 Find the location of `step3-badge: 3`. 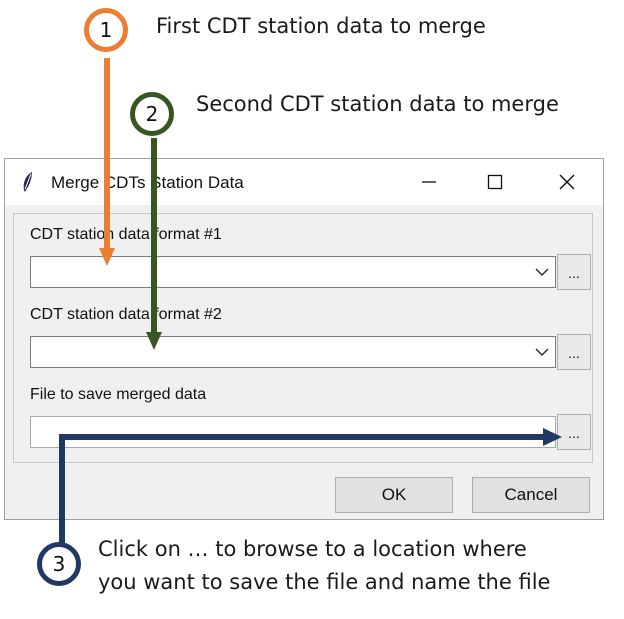

step3-badge: 3 is located at coordinates (59, 564).